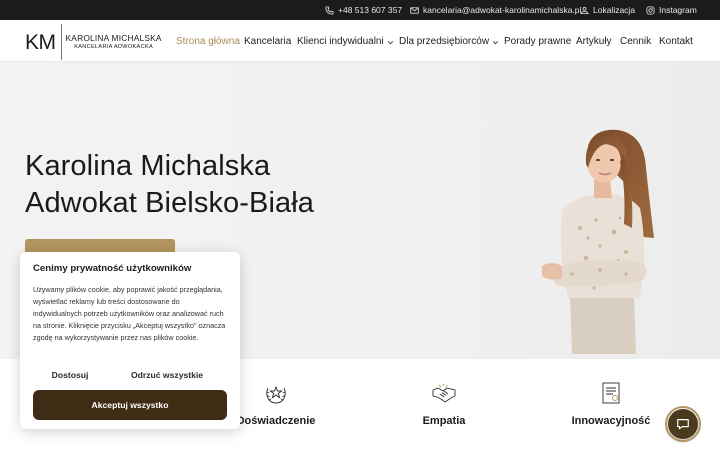  Describe the element at coordinates (340, 41) in the screenshot. I see `nav-item-label: Klienci indywidualni` at that location.